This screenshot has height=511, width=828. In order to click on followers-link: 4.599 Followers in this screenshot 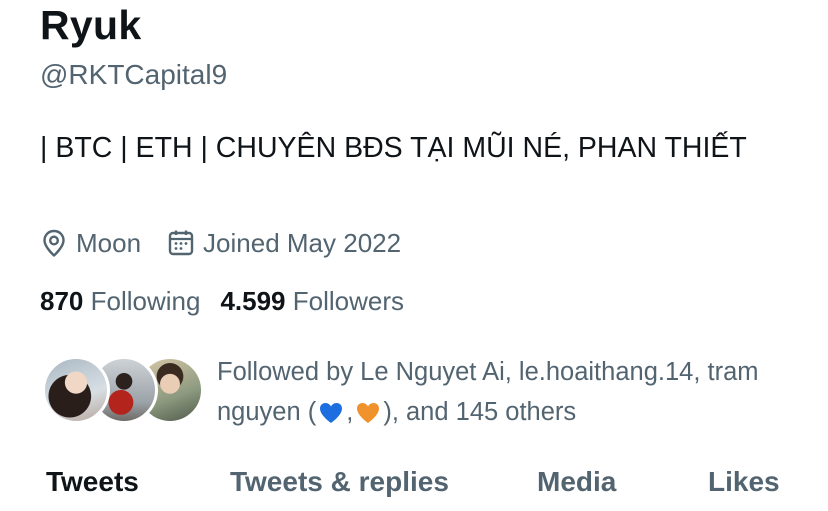, I will do `click(312, 301)`.